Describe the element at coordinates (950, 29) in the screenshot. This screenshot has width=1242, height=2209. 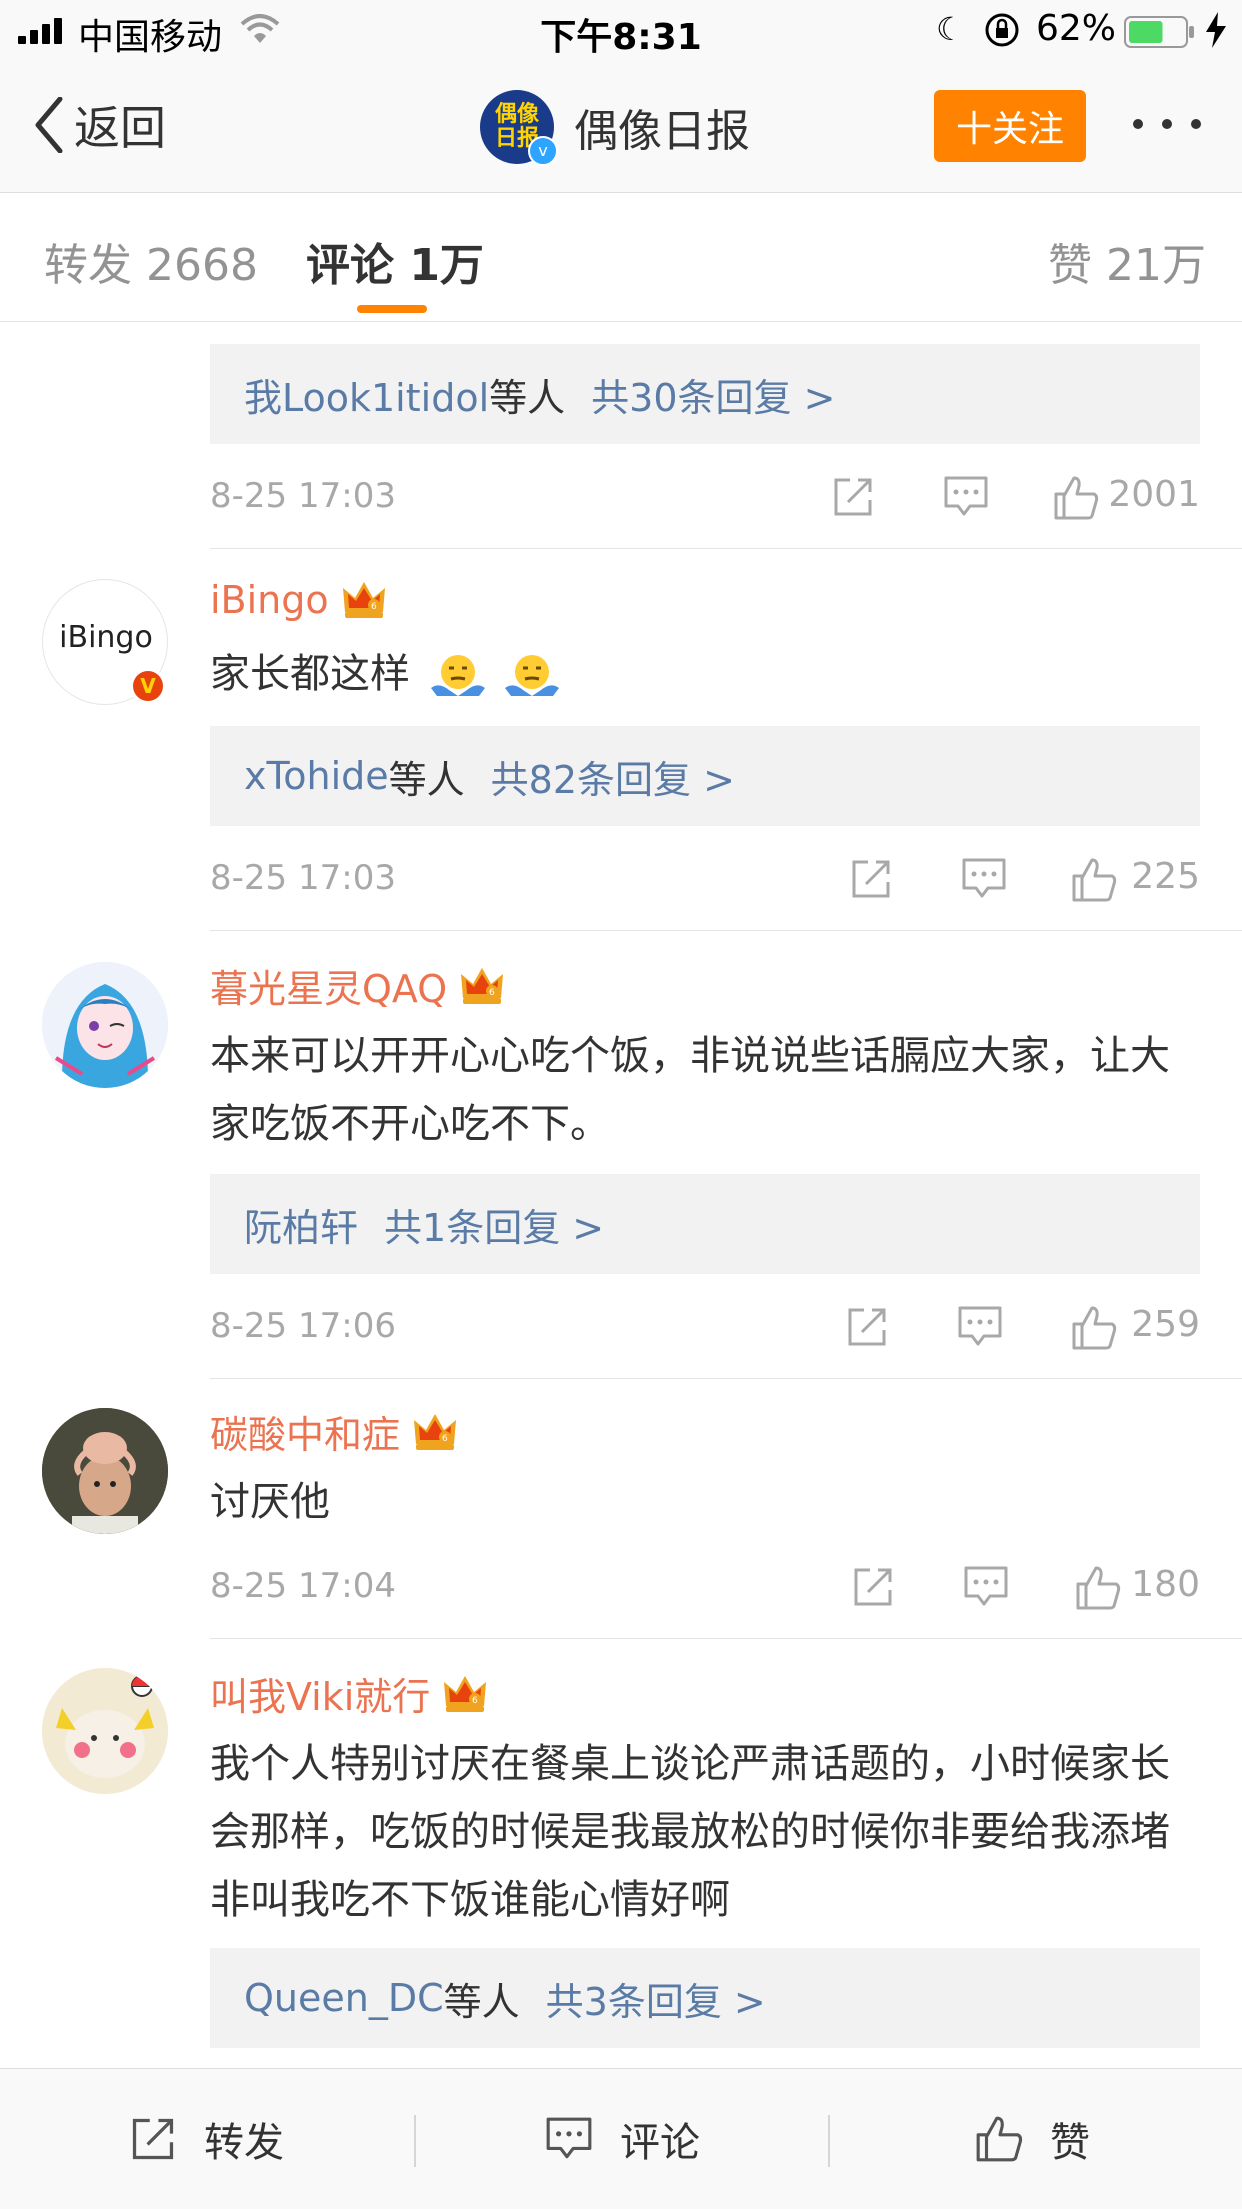
I see `do-not-disturb-icon: ☾` at that location.